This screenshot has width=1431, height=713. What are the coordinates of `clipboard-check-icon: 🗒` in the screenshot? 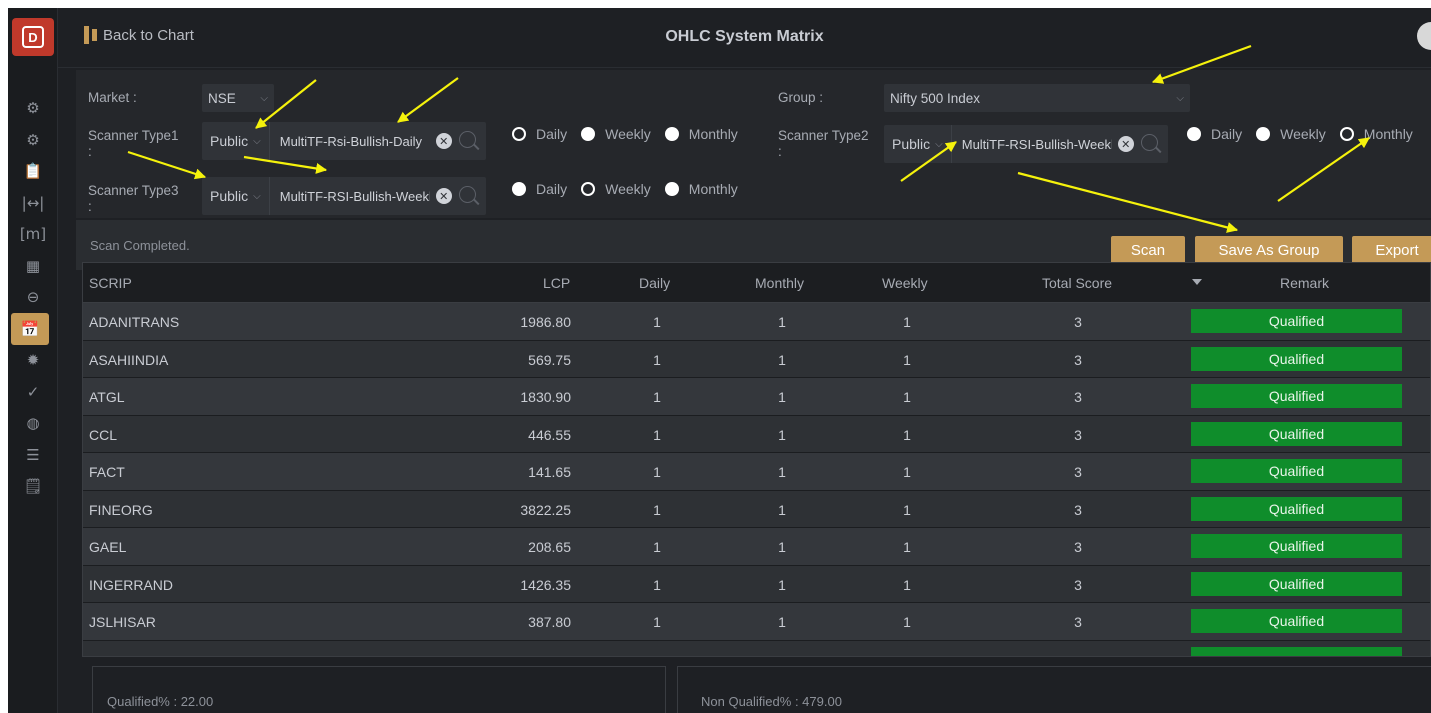 It's located at (33, 486).